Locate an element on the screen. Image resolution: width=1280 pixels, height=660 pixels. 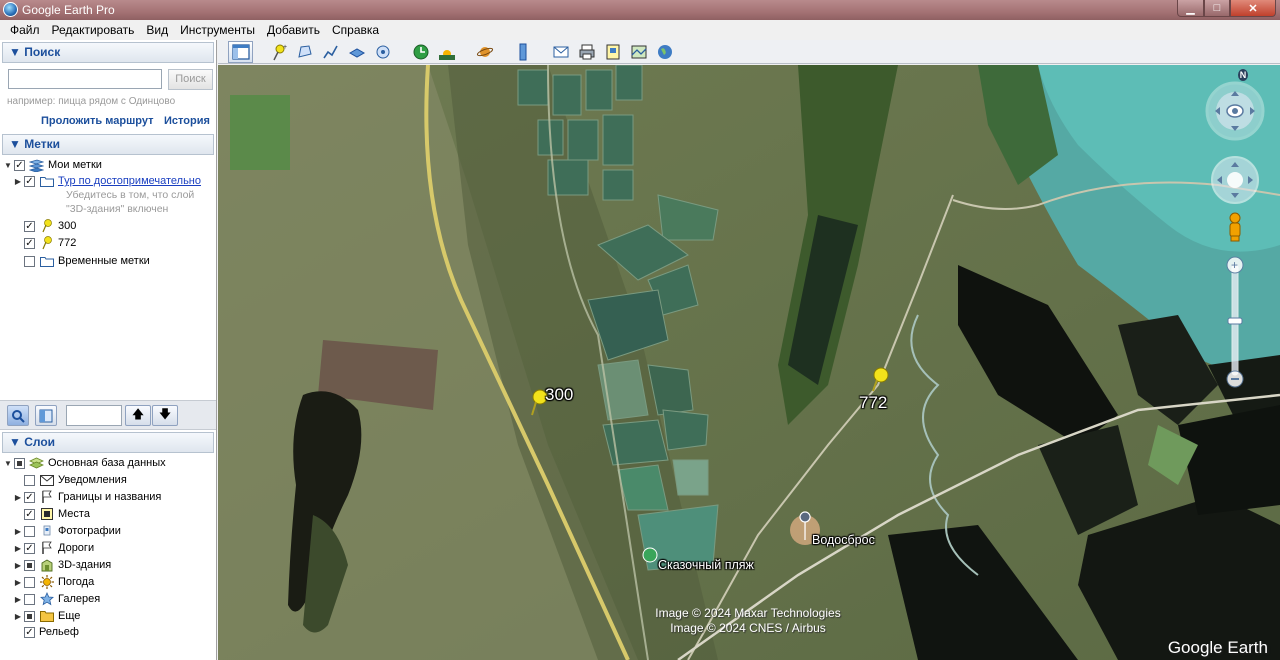
layer-row-notifications: Уведомления is located at coordinates (75, 480).